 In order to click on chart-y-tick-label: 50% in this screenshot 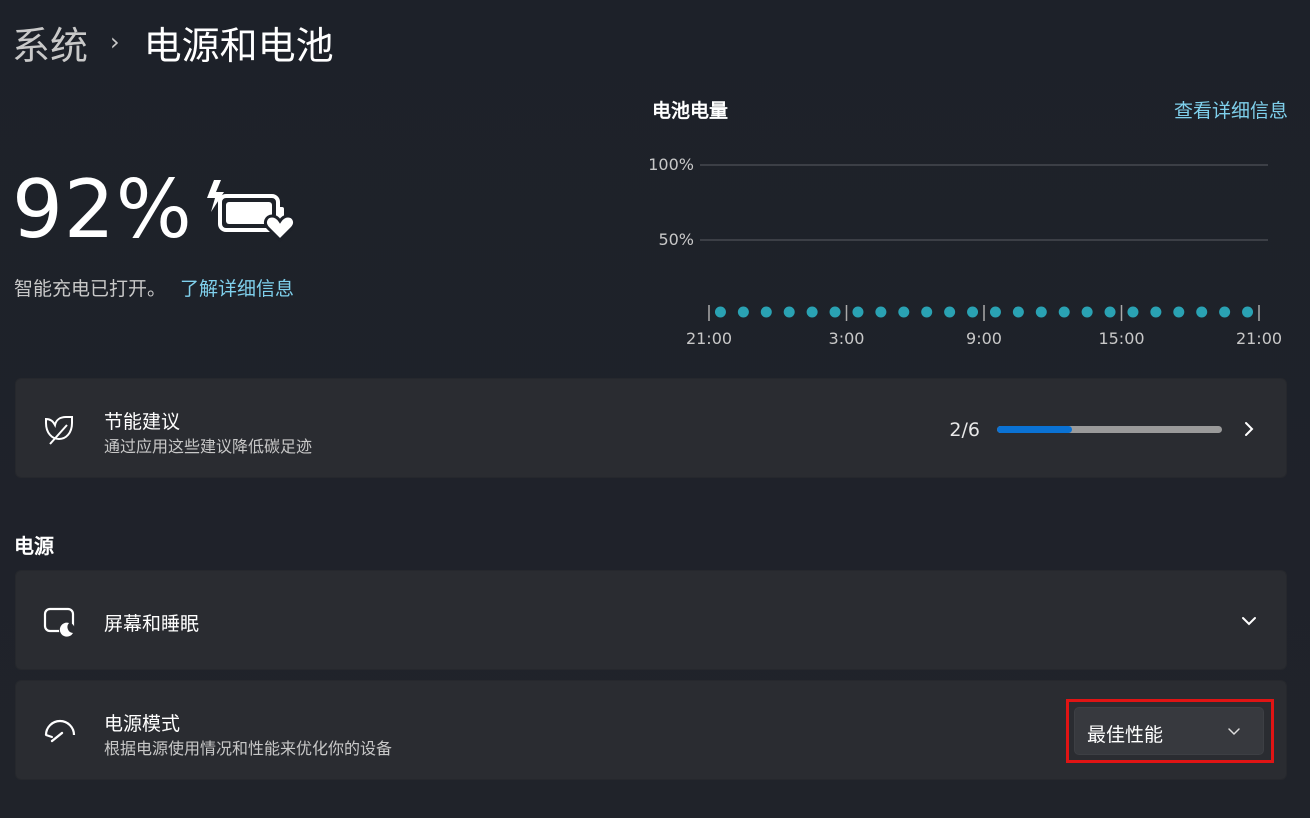, I will do `click(676, 239)`.